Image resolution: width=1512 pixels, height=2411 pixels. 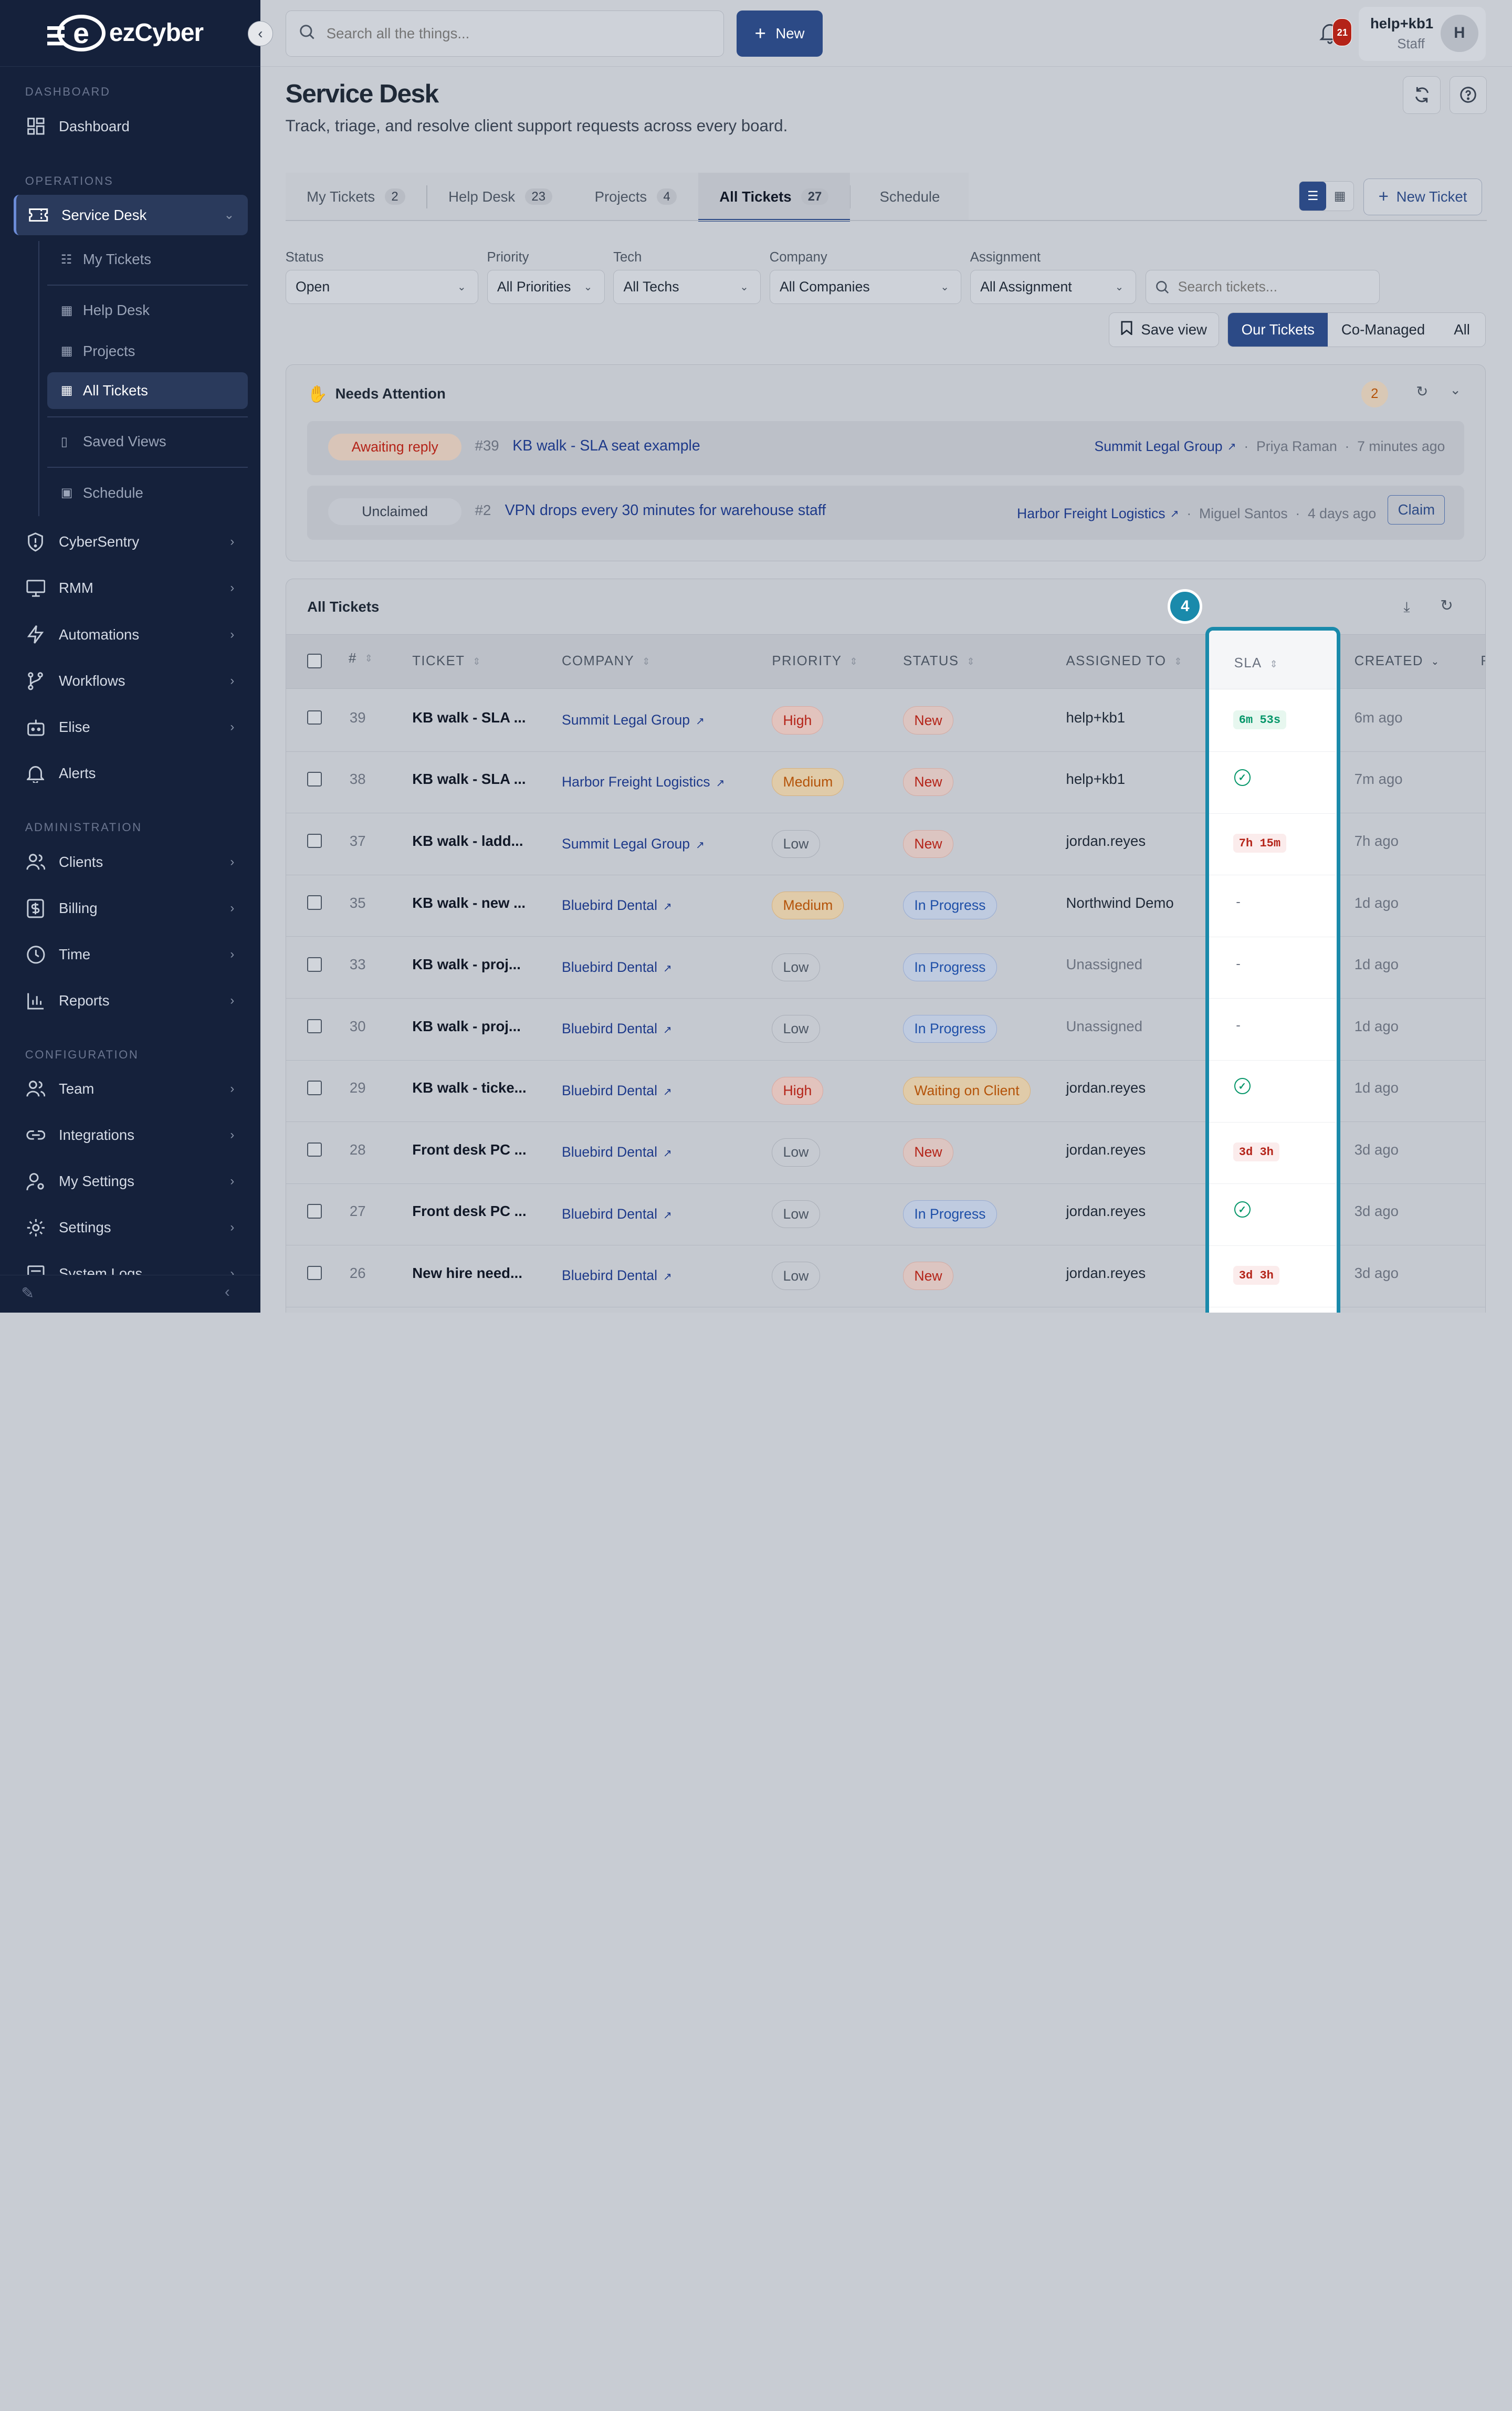 What do you see at coordinates (130, 215) in the screenshot?
I see `sidebar-item-service-desk: Service Desk ⌄` at bounding box center [130, 215].